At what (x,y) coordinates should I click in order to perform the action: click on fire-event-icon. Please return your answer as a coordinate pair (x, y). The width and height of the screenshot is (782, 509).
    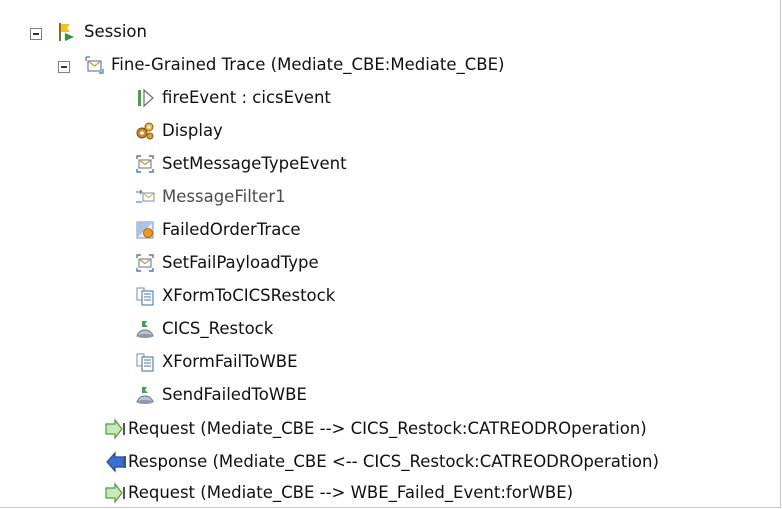
    Looking at the image, I should click on (146, 98).